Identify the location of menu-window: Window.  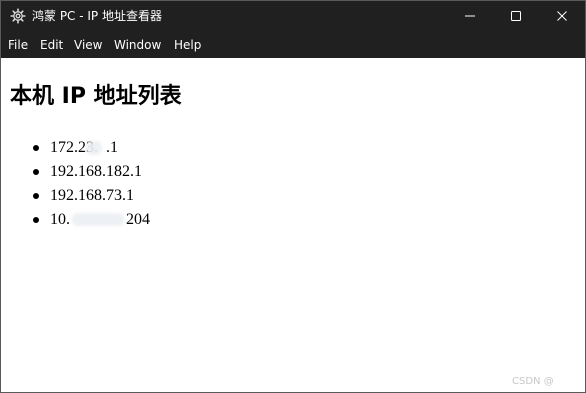
(137, 45).